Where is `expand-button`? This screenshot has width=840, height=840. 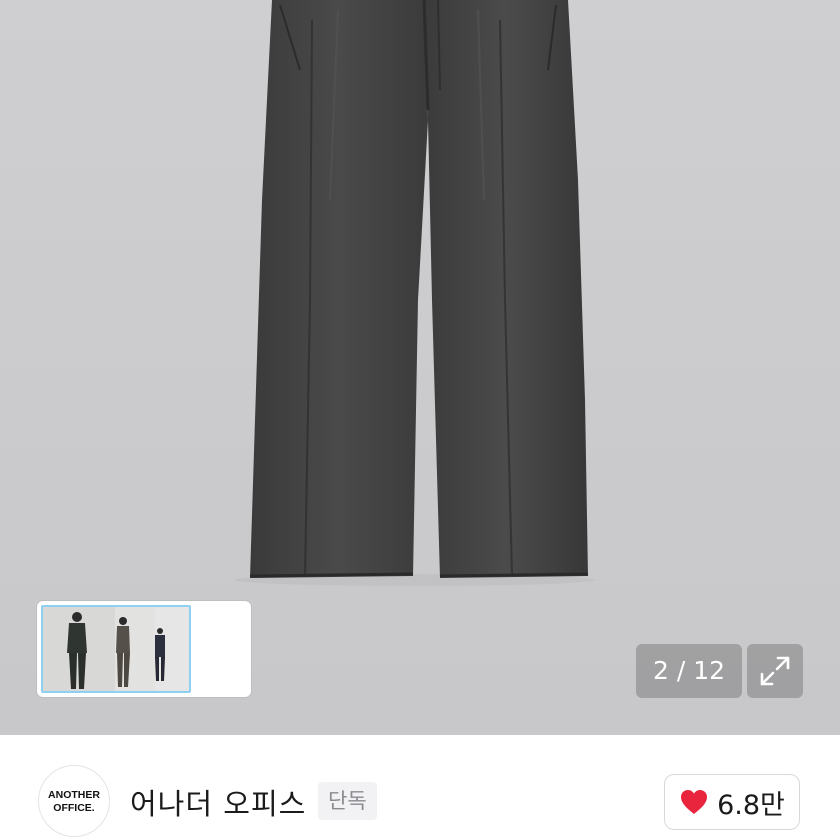
expand-button is located at coordinates (775, 671).